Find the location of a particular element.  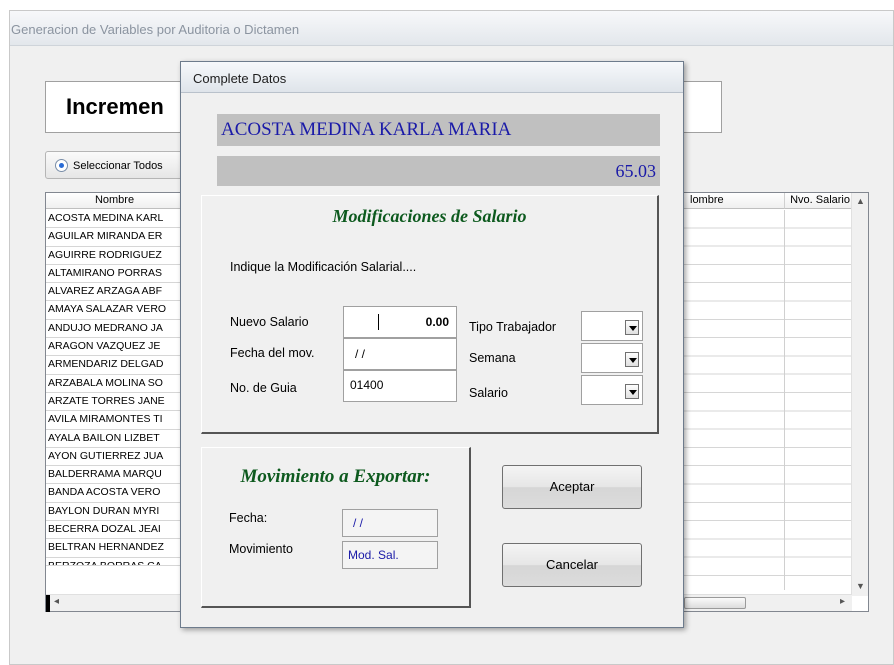

export-fecha-value: / / is located at coordinates (358, 523).